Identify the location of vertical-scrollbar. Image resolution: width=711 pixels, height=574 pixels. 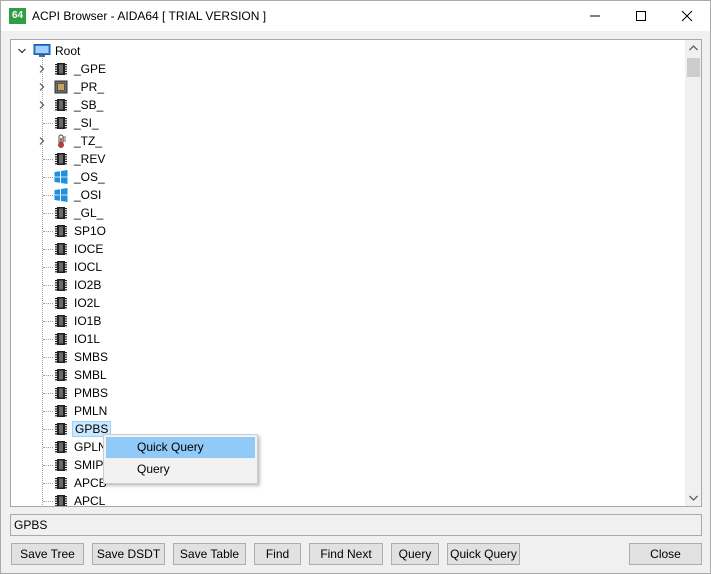
(693, 273).